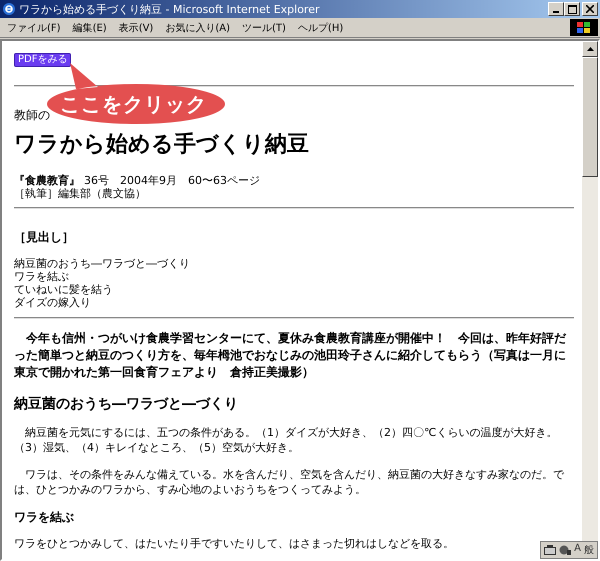 The image size is (600, 561). What do you see at coordinates (47, 180) in the screenshot?
I see `magazine-name: 『食農教育』` at bounding box center [47, 180].